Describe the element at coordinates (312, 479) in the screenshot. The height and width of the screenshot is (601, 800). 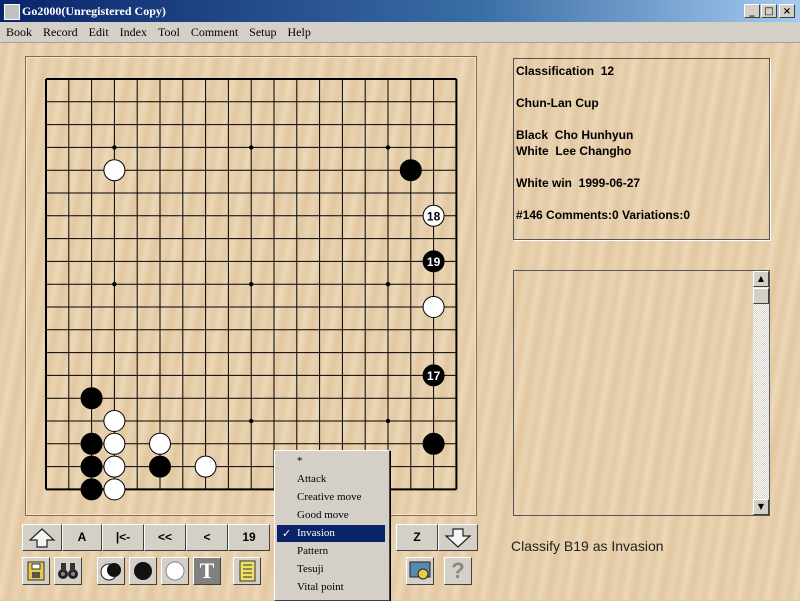
I see `classify-item-label: Attack` at that location.